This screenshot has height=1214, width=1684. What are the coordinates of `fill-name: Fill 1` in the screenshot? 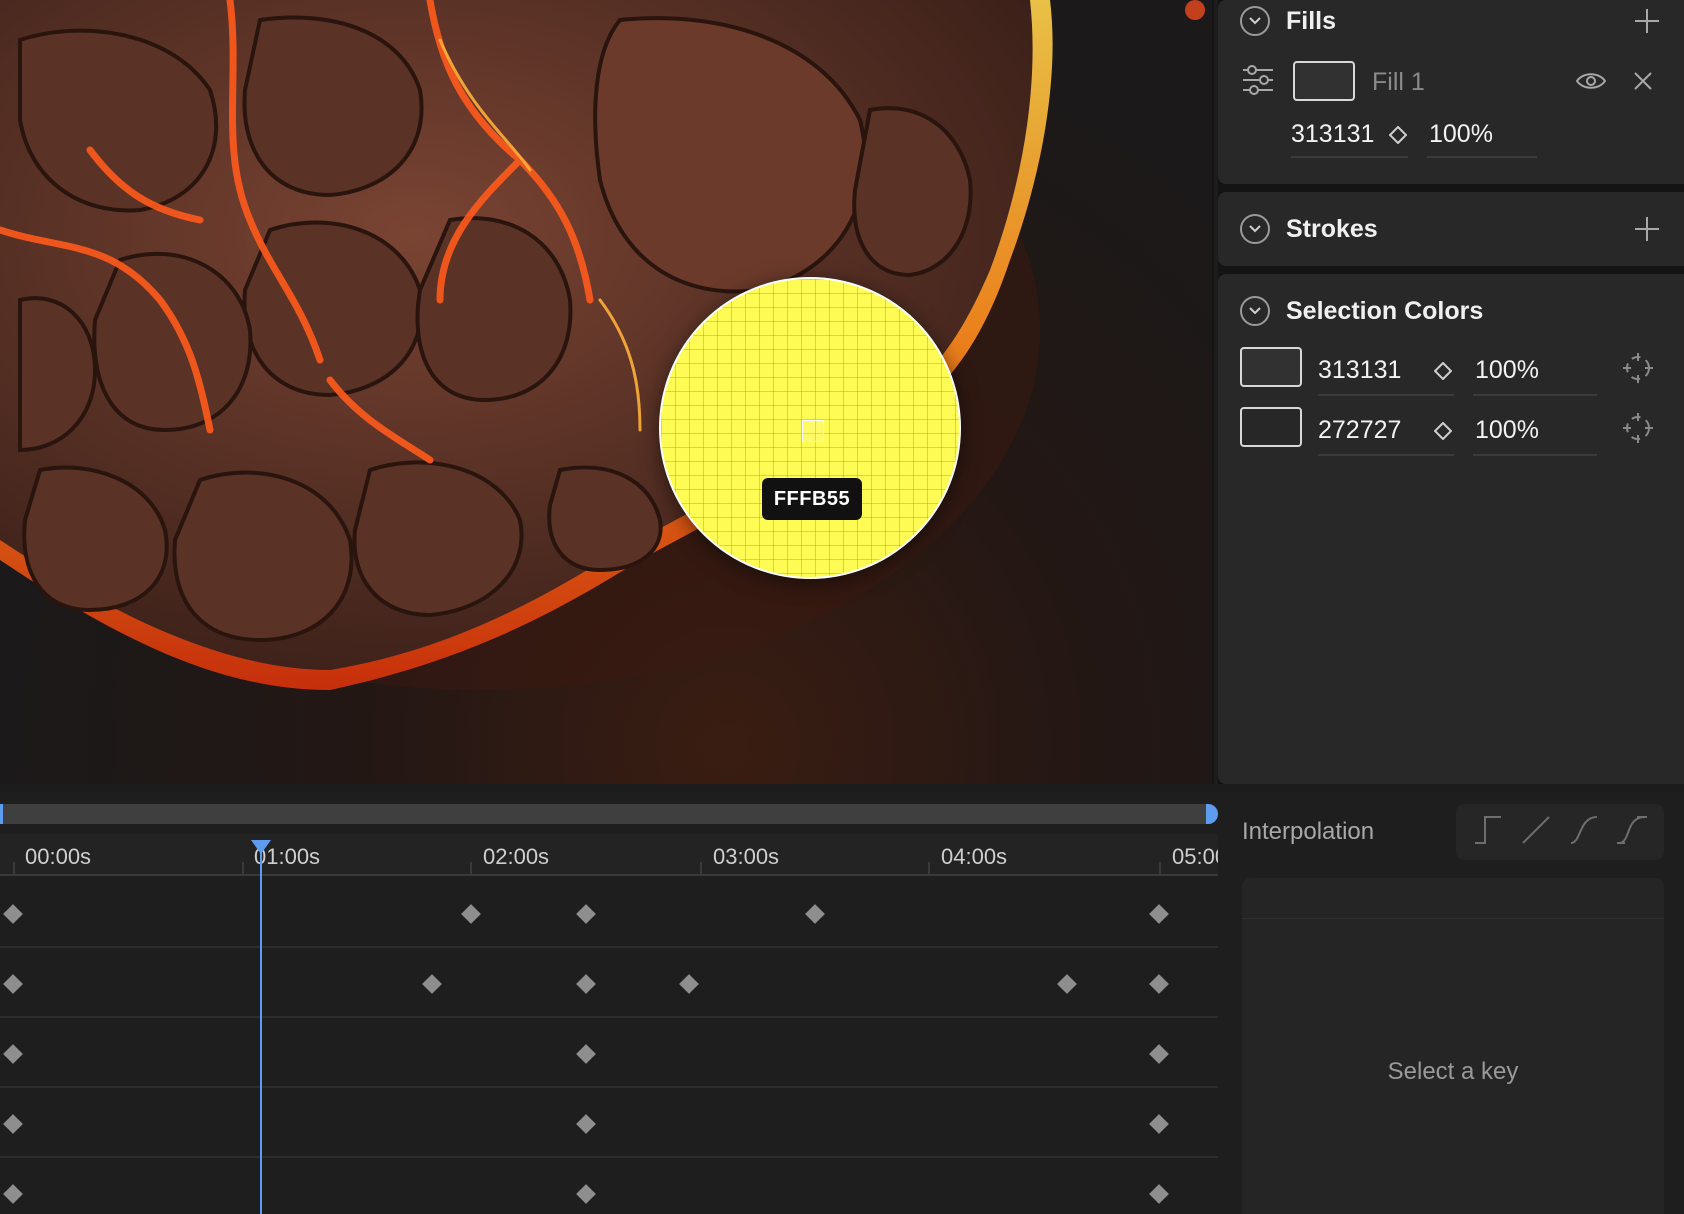 It's located at (1398, 82).